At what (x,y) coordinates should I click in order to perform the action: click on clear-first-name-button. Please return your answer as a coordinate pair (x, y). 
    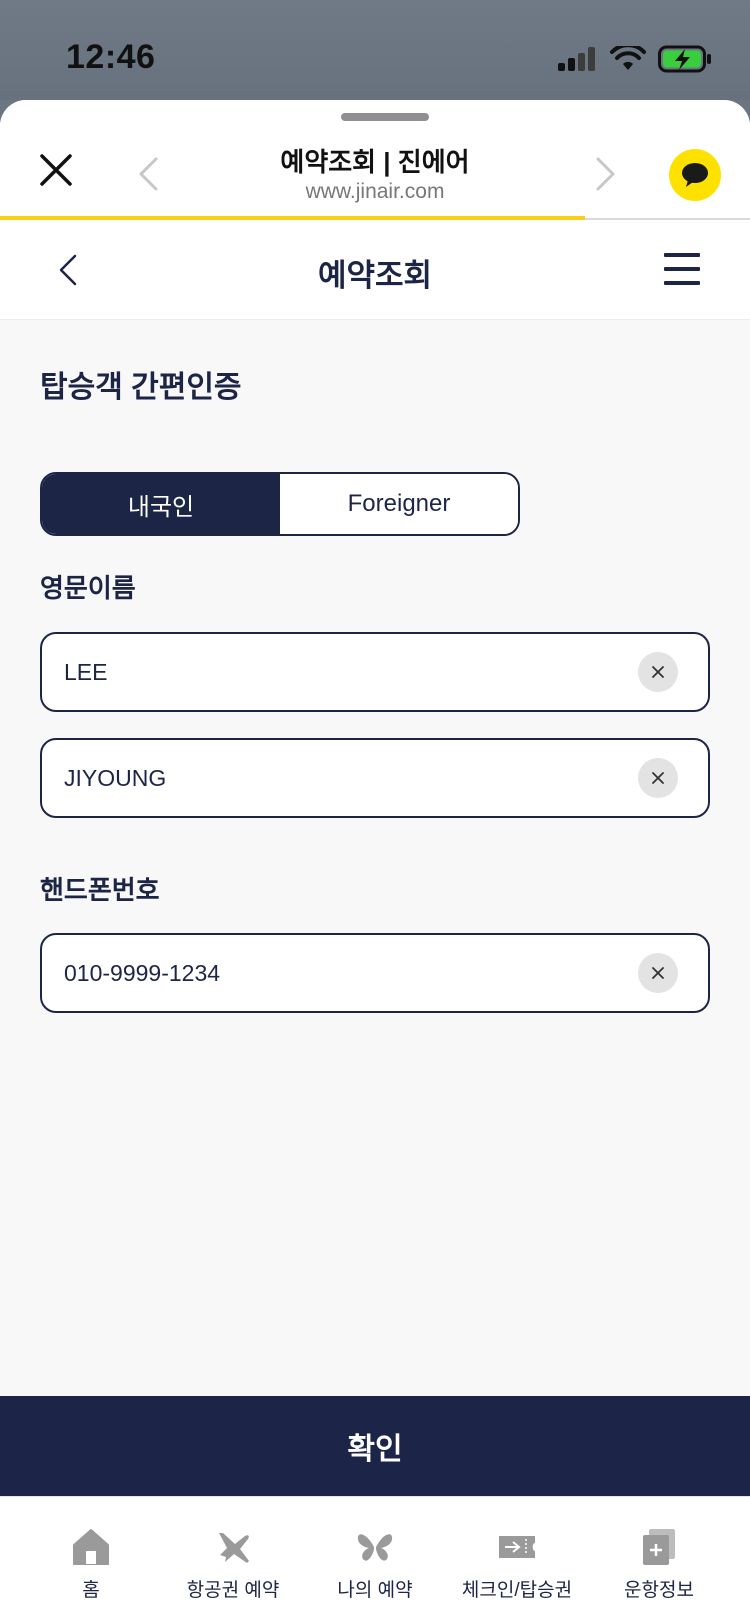
    Looking at the image, I should click on (658, 778).